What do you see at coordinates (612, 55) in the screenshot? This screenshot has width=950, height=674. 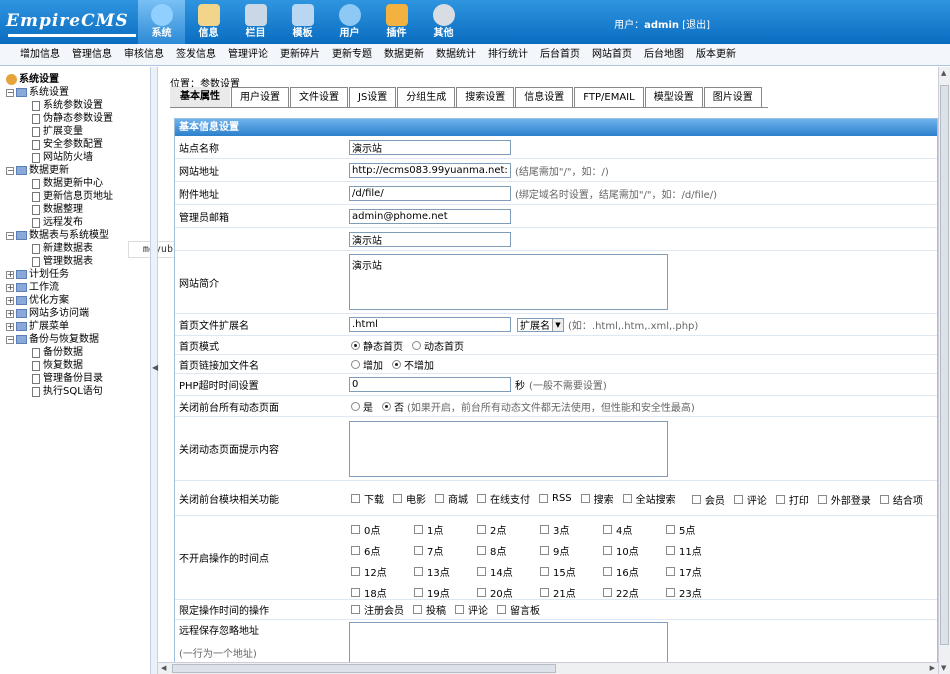 I see `subnav-link: 网站首页` at bounding box center [612, 55].